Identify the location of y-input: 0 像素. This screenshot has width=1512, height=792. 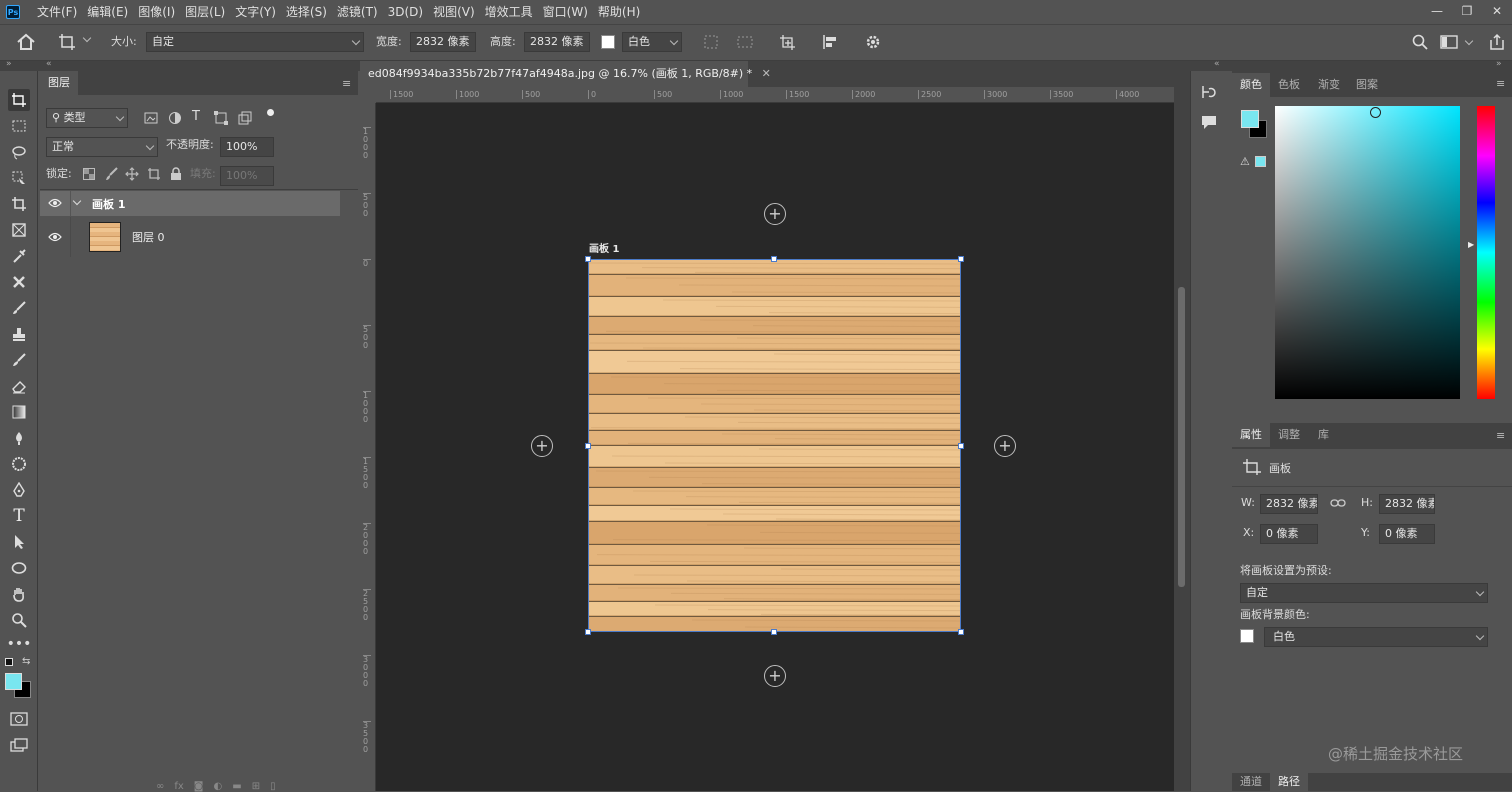
(1407, 534).